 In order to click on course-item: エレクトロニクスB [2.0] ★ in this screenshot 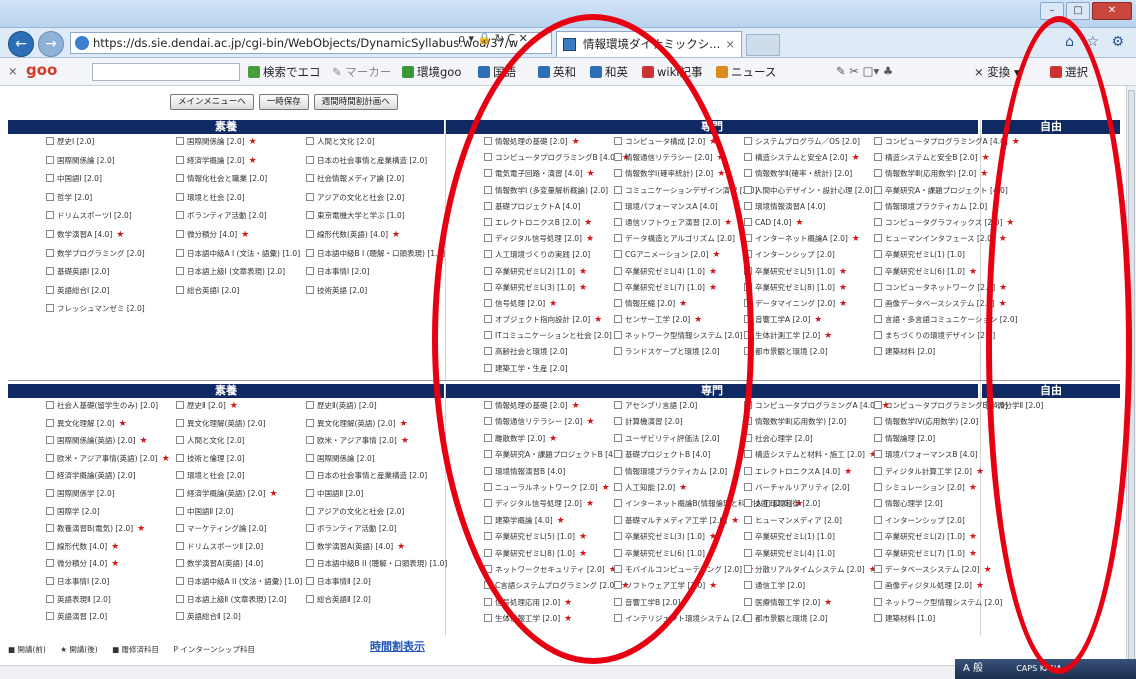, I will do `click(545, 225)`.